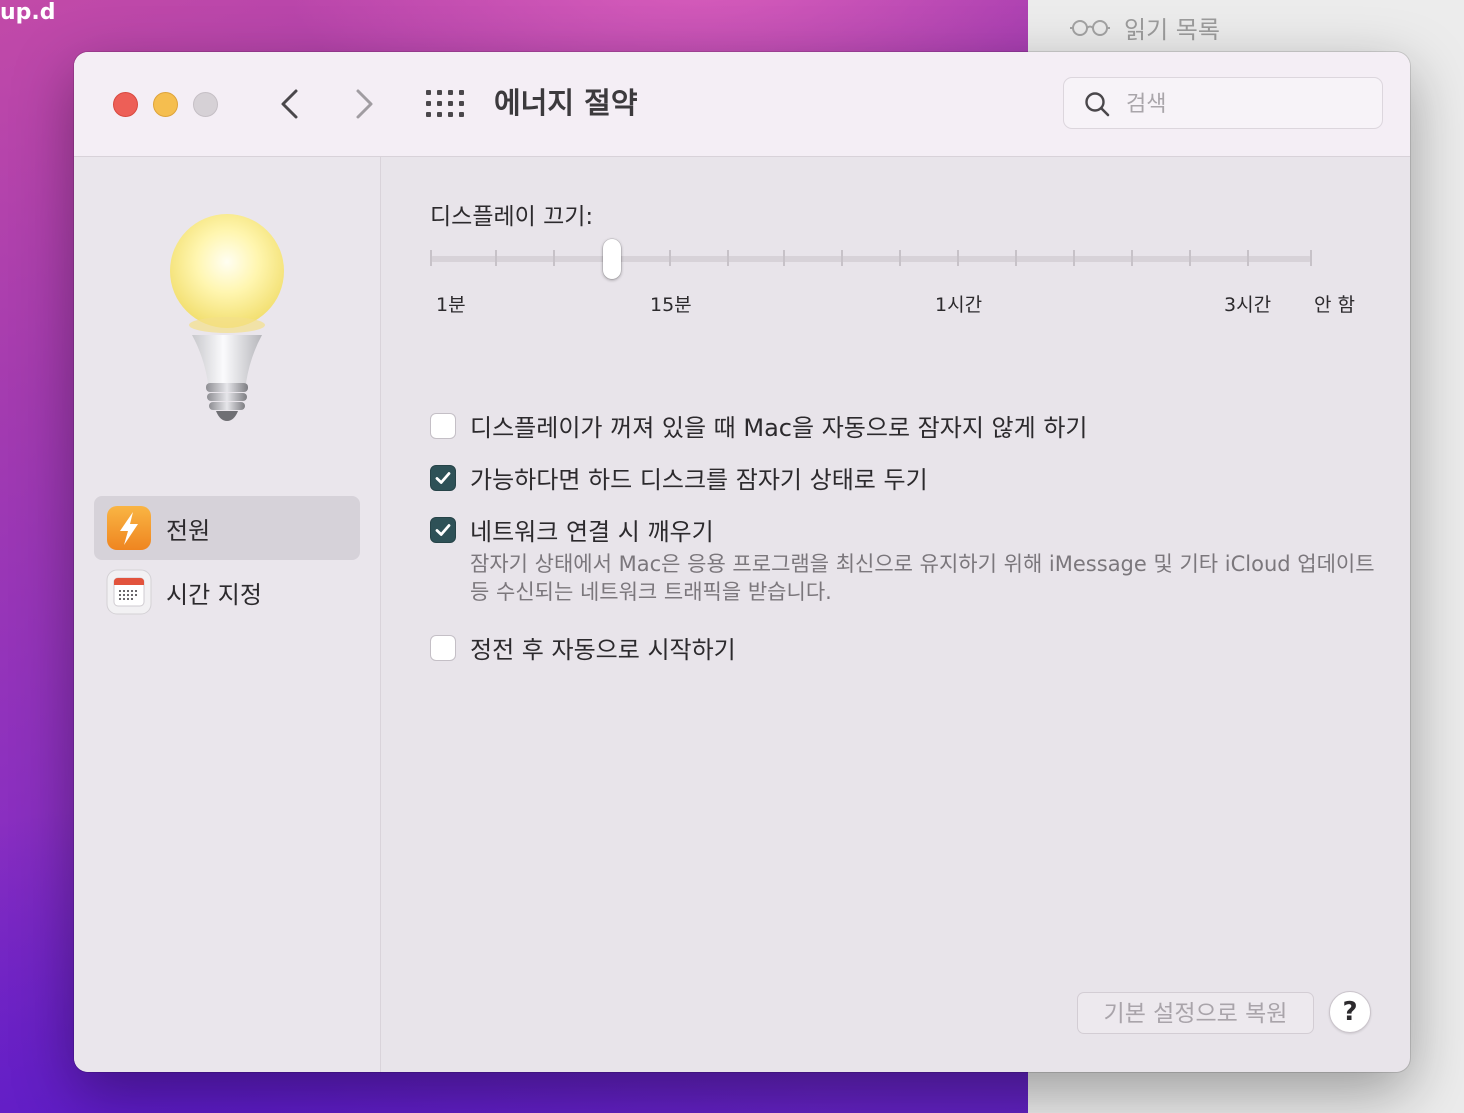 Image resolution: width=1464 pixels, height=1113 pixels. Describe the element at coordinates (214, 594) in the screenshot. I see `sidebar-item-schedule-label: 시간 지정` at that location.